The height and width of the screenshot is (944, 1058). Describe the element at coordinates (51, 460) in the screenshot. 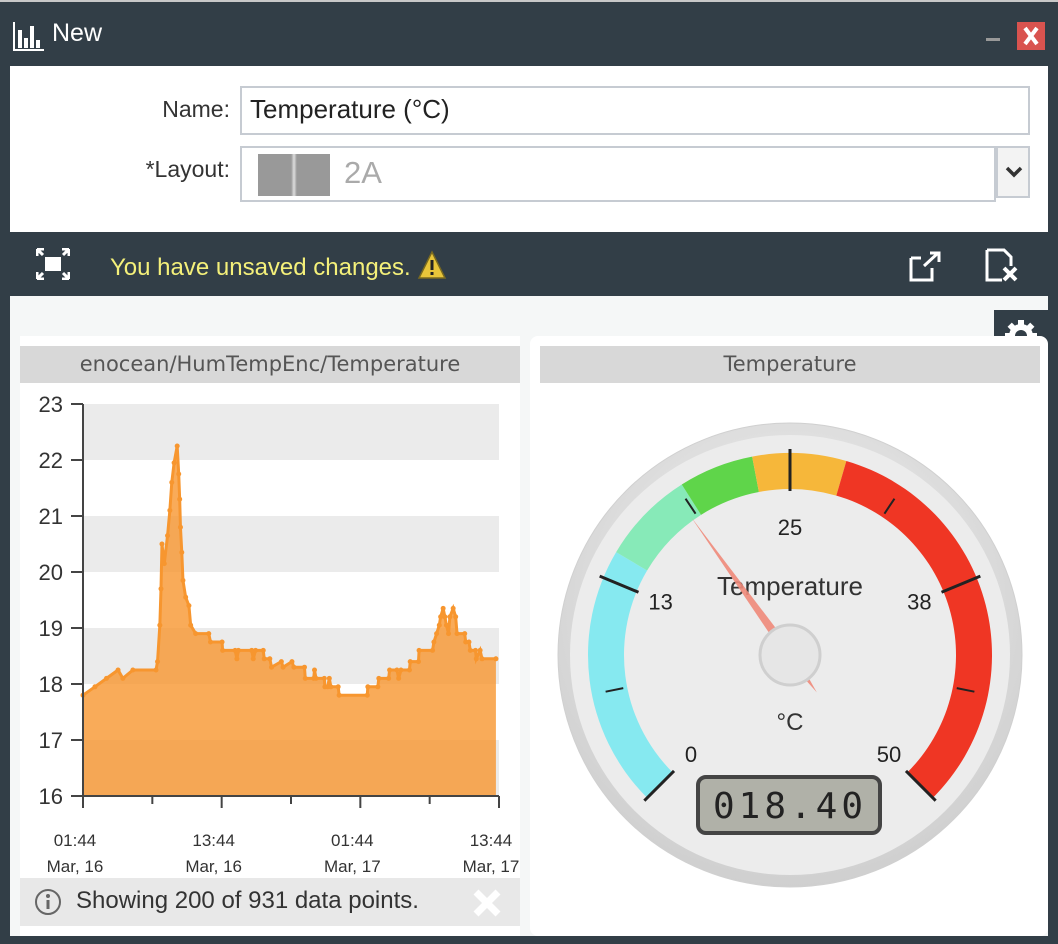

I see `y-tick-label: 22` at that location.